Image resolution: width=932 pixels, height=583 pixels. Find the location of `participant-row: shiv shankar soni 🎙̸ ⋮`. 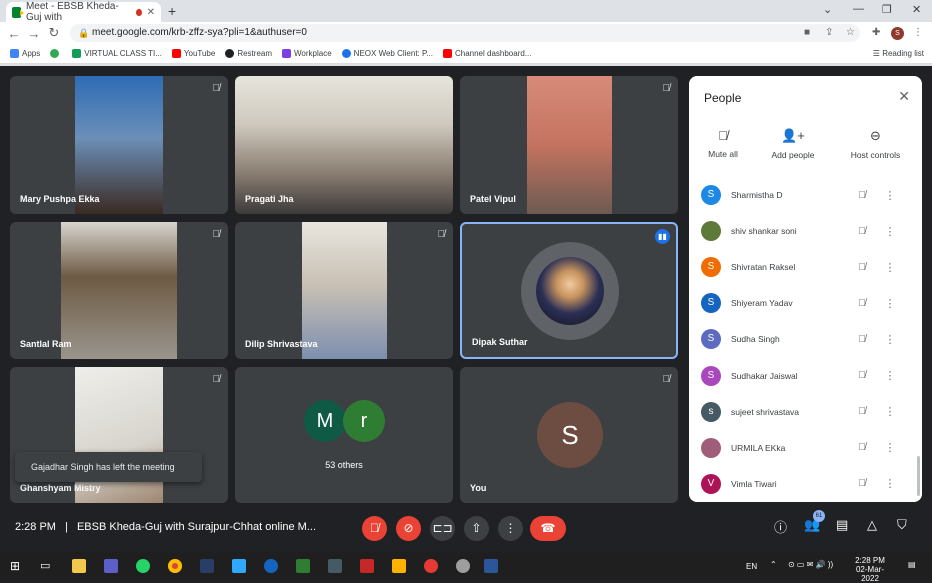

participant-row: shiv shankar soni 🎙̸ ⋮ is located at coordinates (806, 231).